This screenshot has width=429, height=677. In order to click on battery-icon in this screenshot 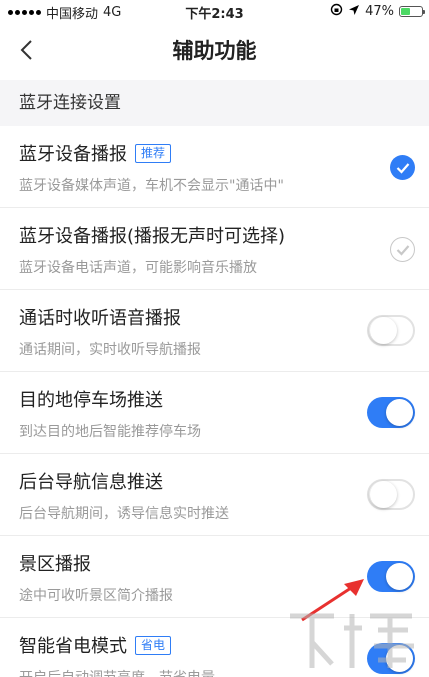, I will do `click(412, 11)`.